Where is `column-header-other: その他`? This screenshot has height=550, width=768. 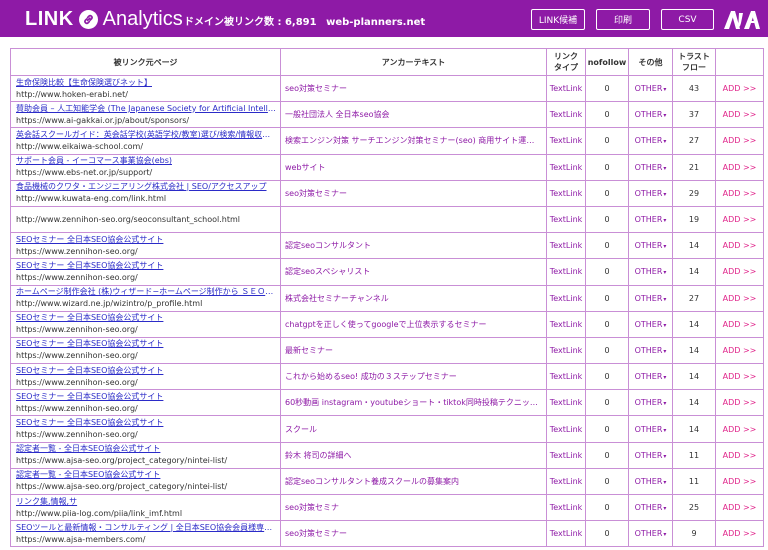 column-header-other: その他 is located at coordinates (650, 62).